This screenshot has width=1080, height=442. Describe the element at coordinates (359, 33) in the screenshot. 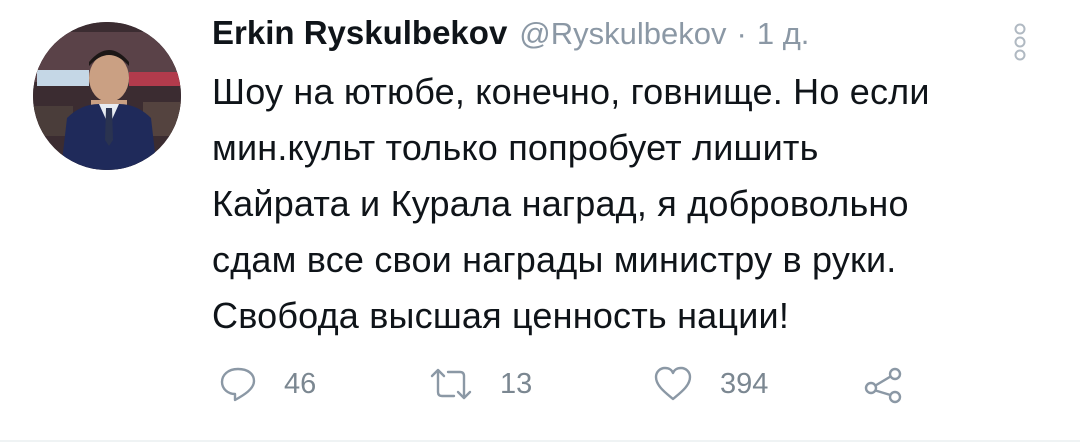

I see `display-name: Erkin Ryskulbekov` at that location.